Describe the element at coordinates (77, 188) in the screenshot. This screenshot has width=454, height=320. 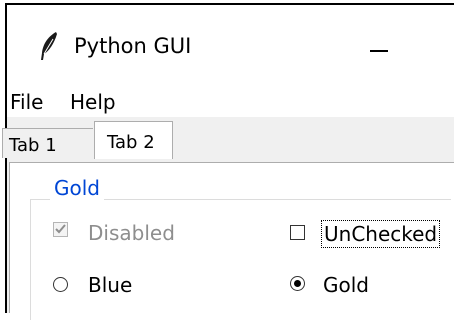
I see `group-title: Gold` at that location.